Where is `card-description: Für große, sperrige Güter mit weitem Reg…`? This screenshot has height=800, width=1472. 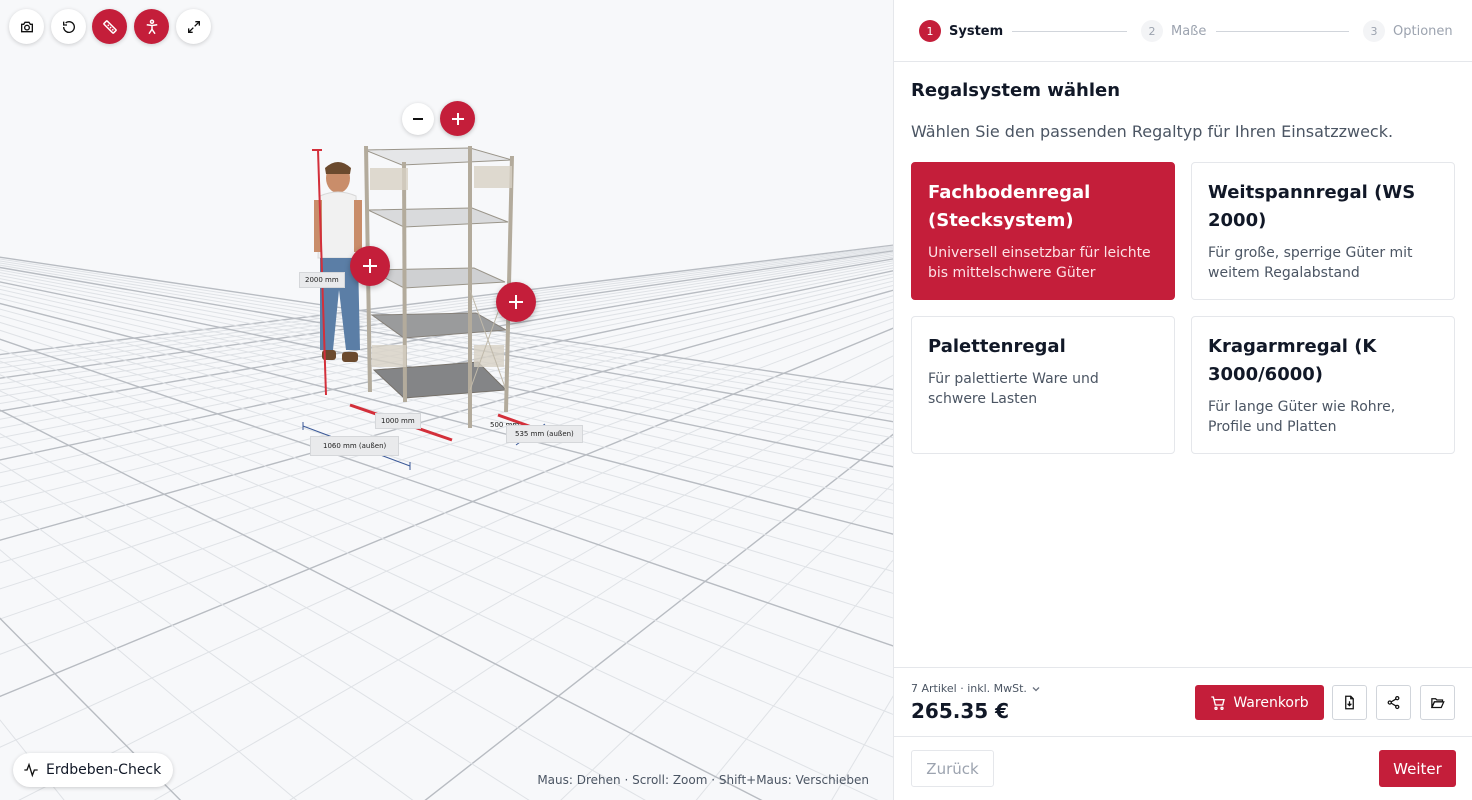 card-description: Für große, sperrige Güter mit weitem Reg… is located at coordinates (1310, 263).